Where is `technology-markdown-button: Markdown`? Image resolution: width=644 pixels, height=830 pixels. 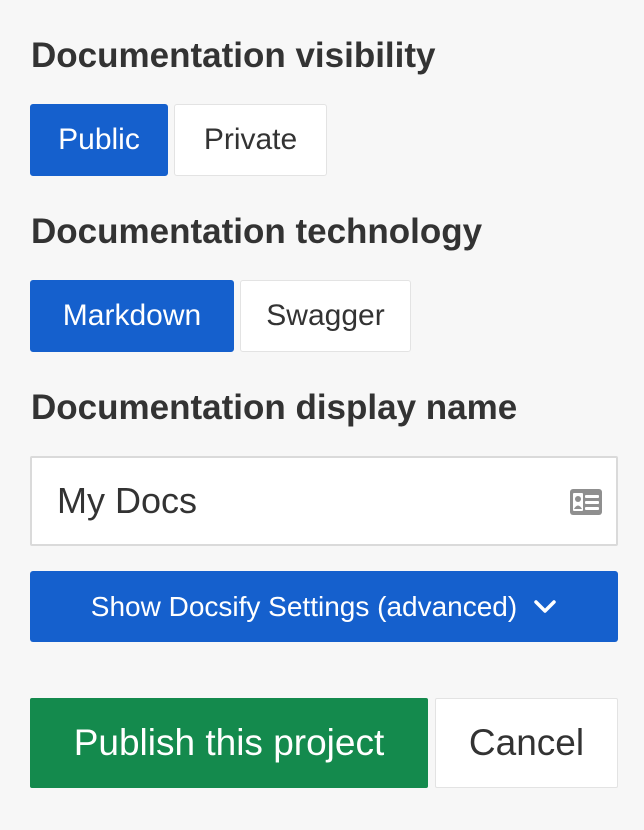 technology-markdown-button: Markdown is located at coordinates (132, 316).